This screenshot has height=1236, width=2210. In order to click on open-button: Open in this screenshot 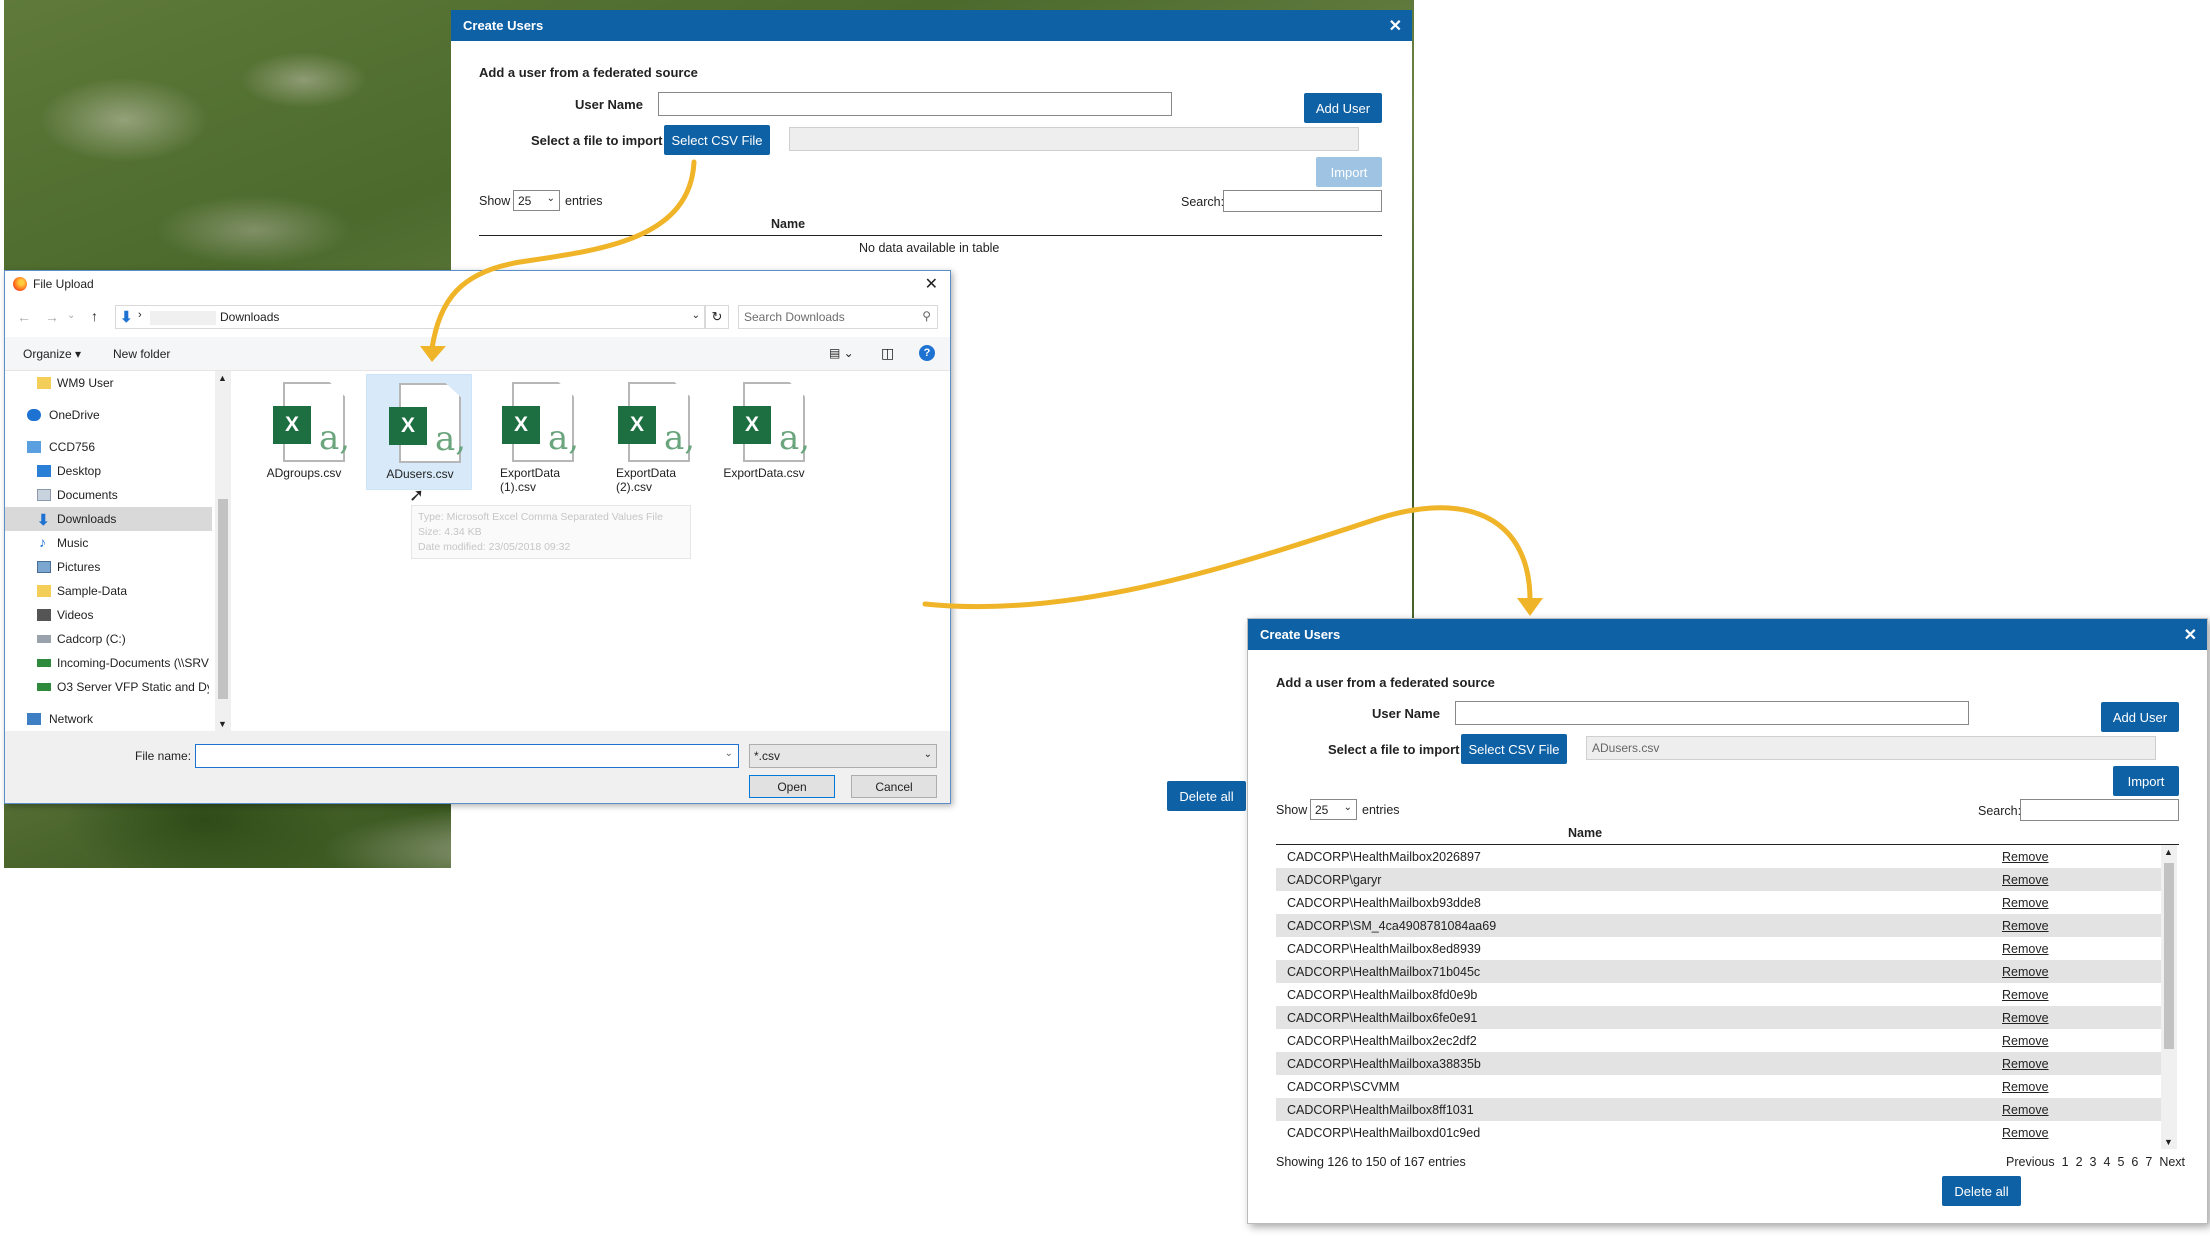, I will do `click(792, 786)`.